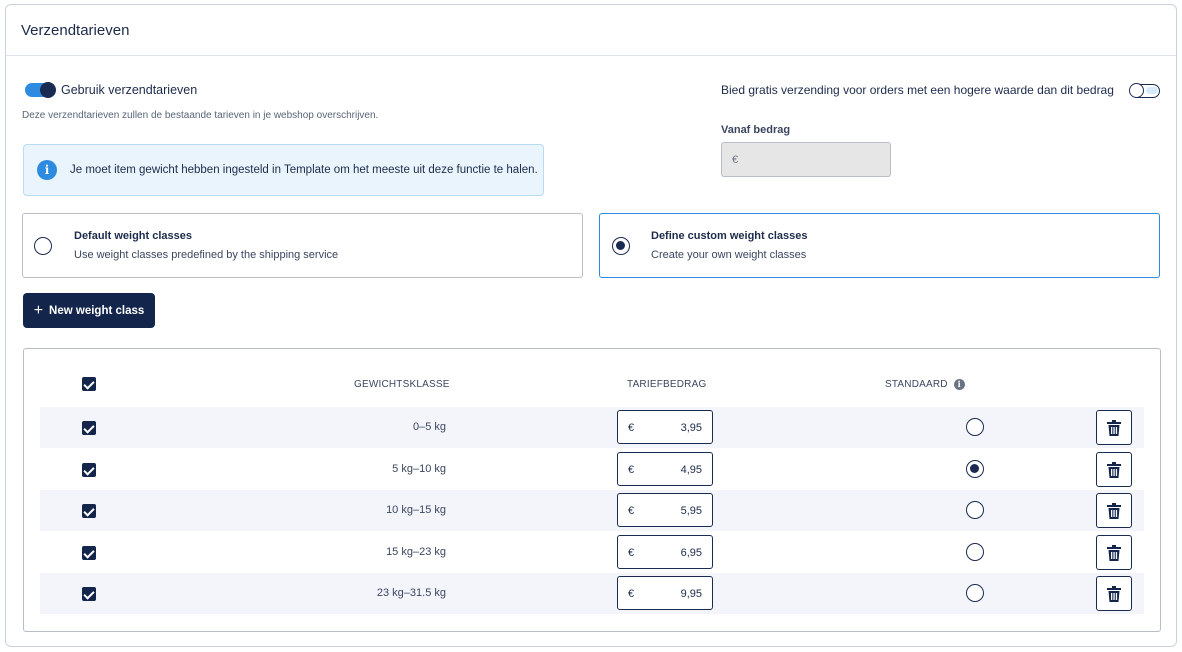 This screenshot has height=652, width=1182. Describe the element at coordinates (592, 427) in the screenshot. I see `table-row: 0–5 kg €3,95` at that location.